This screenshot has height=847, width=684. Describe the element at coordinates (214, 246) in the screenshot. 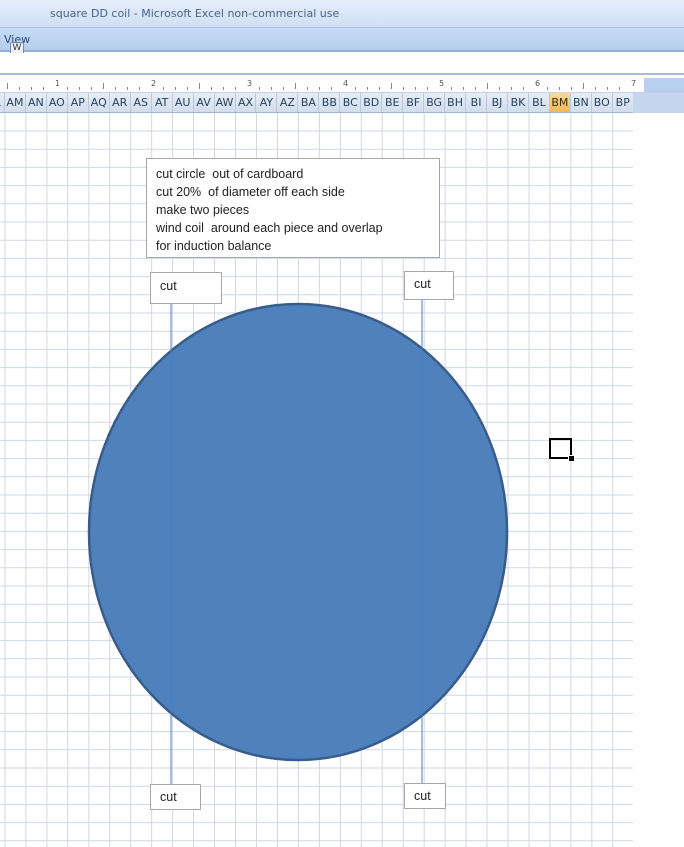

I see `note-line: for induction balance` at that location.